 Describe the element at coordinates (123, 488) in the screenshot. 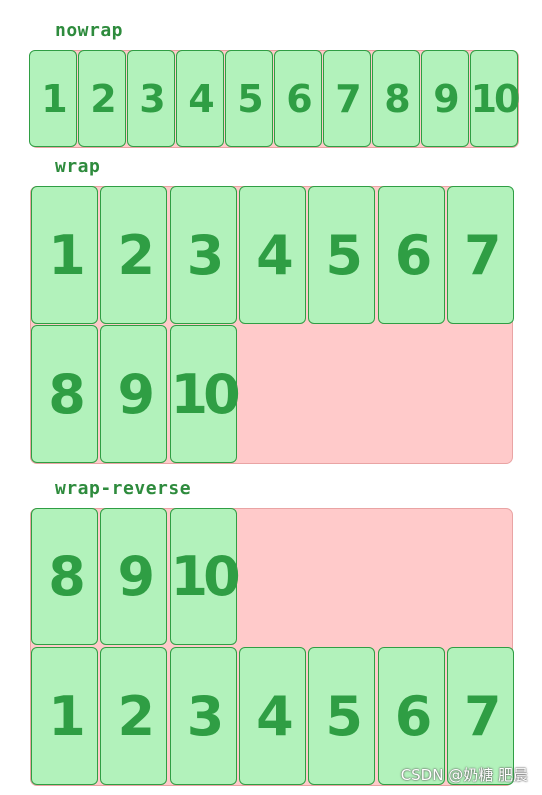

I see `wrap-reverse-label: wrap-reverse` at that location.